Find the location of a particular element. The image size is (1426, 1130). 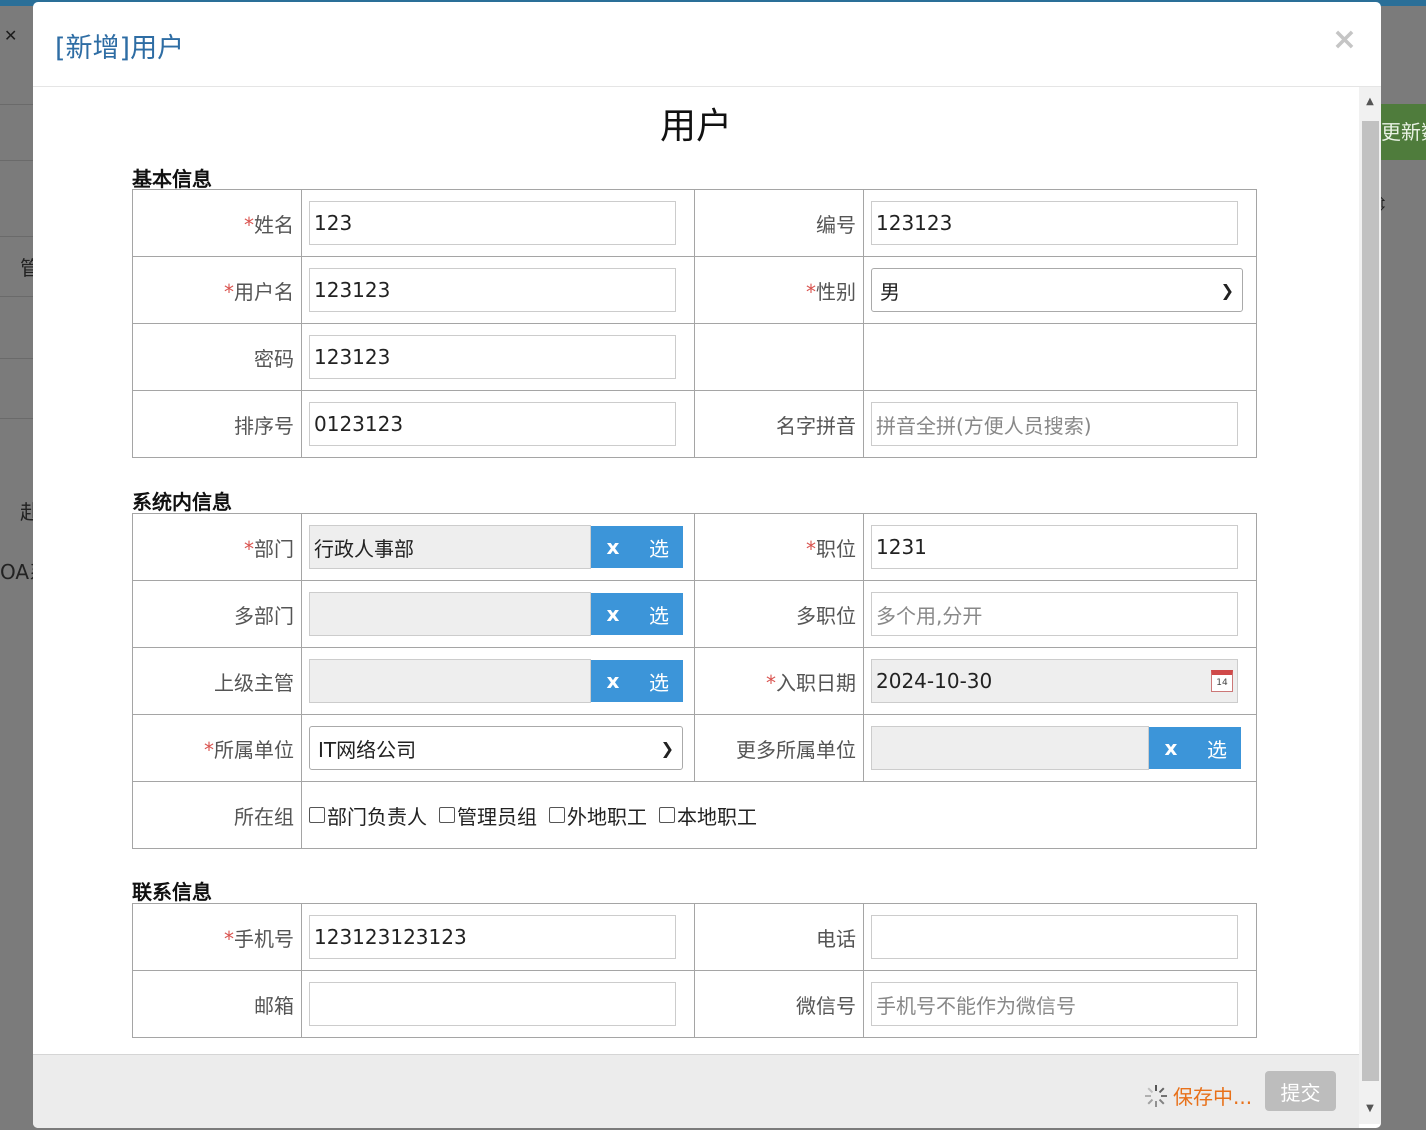

sort-label: 排序号 is located at coordinates (217, 424).